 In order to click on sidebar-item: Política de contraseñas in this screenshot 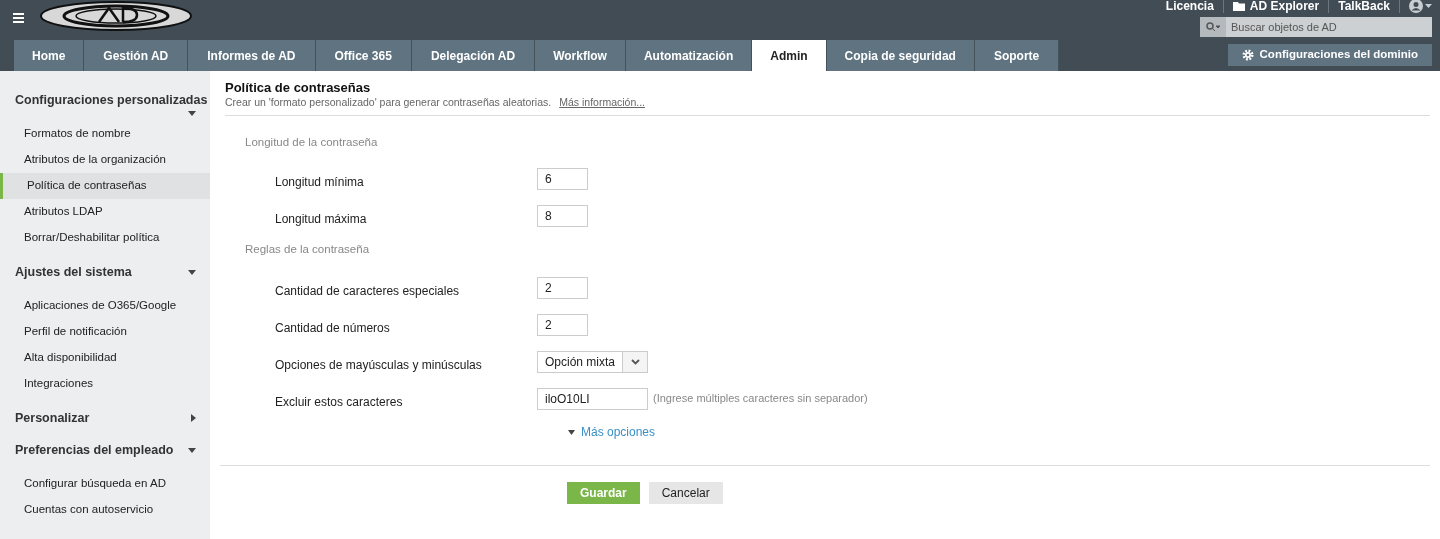, I will do `click(105, 186)`.